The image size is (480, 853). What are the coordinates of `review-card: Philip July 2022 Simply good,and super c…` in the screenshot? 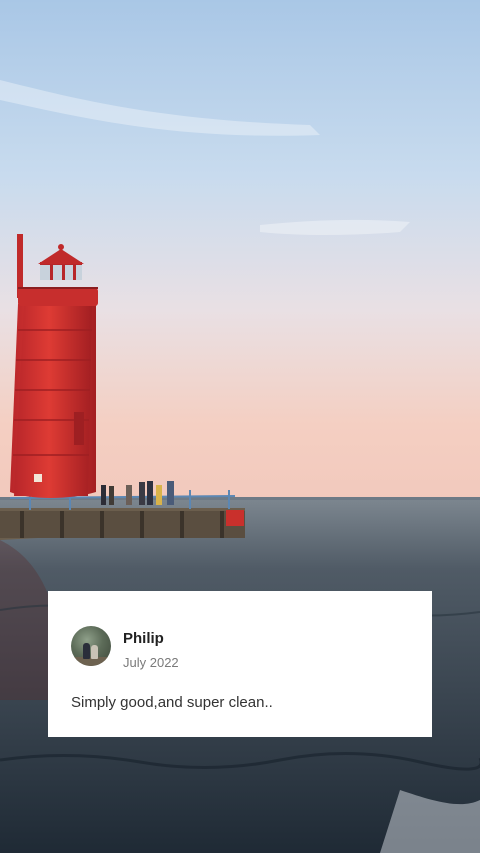 It's located at (240, 664).